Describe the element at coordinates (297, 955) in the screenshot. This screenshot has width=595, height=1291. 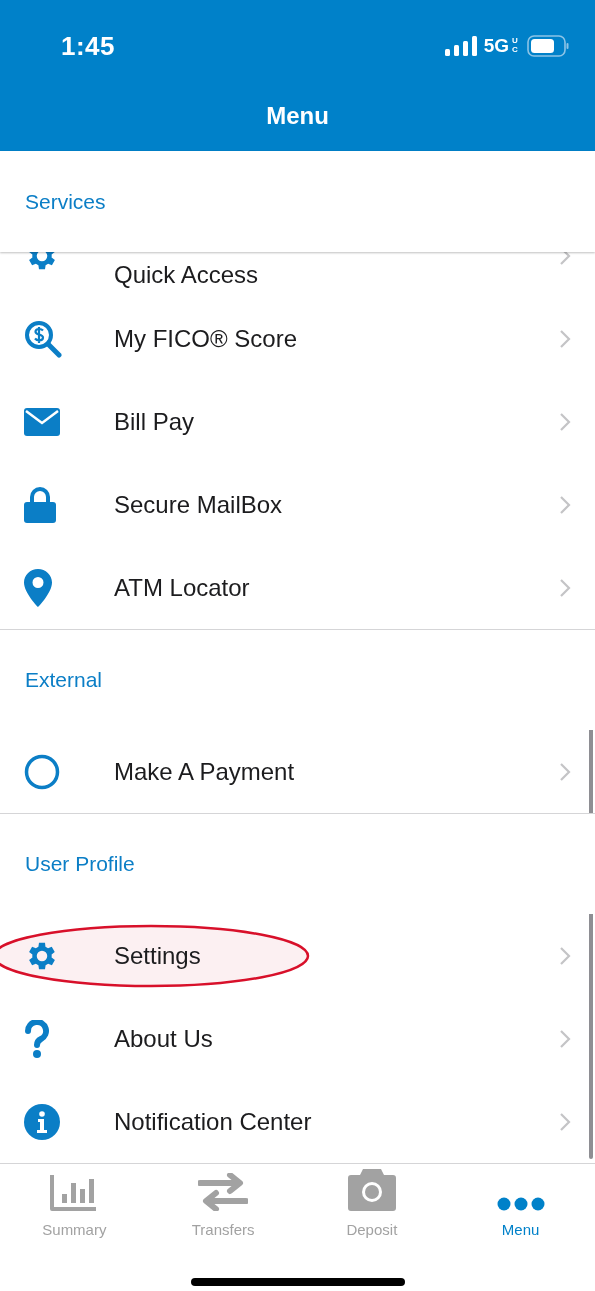
I see `list-row: Settings` at that location.